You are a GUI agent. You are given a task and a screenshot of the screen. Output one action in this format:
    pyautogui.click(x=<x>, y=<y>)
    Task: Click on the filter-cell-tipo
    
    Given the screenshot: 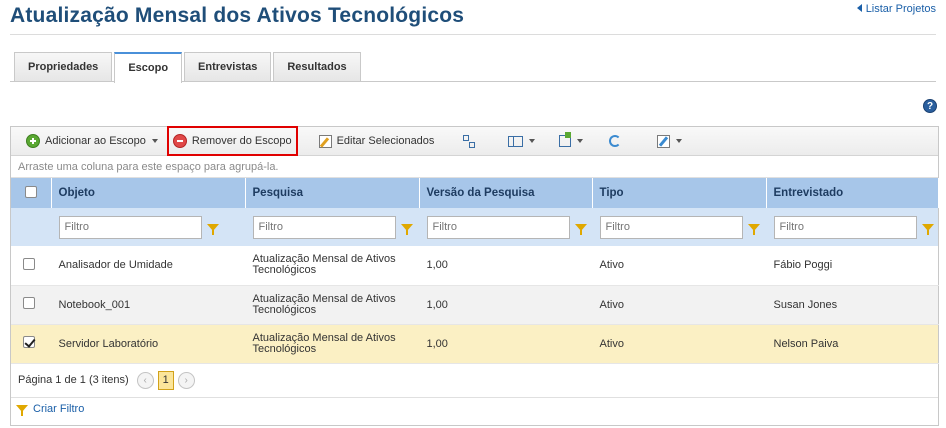 What is the action you would take?
    pyautogui.click(x=679, y=227)
    